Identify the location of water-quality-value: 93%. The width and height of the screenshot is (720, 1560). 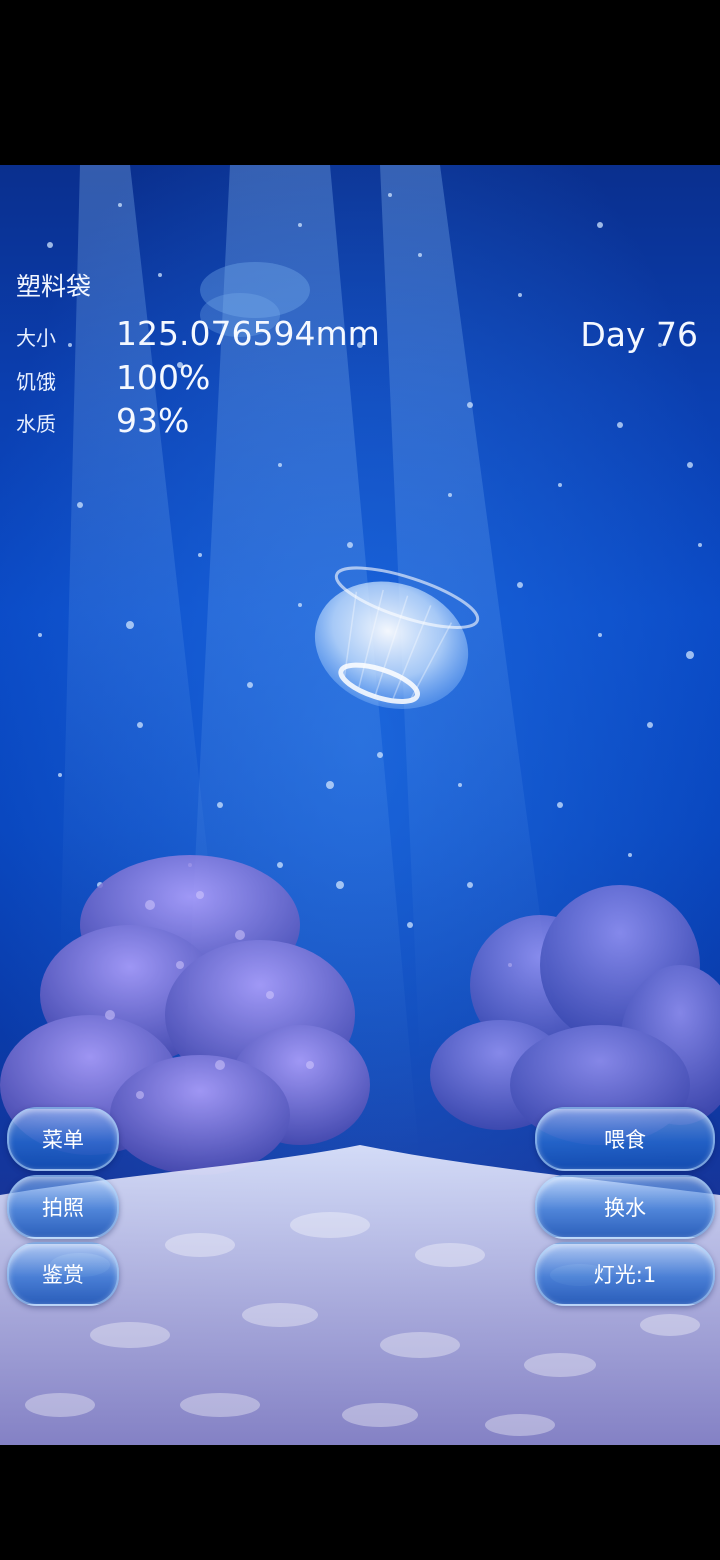
(153, 420).